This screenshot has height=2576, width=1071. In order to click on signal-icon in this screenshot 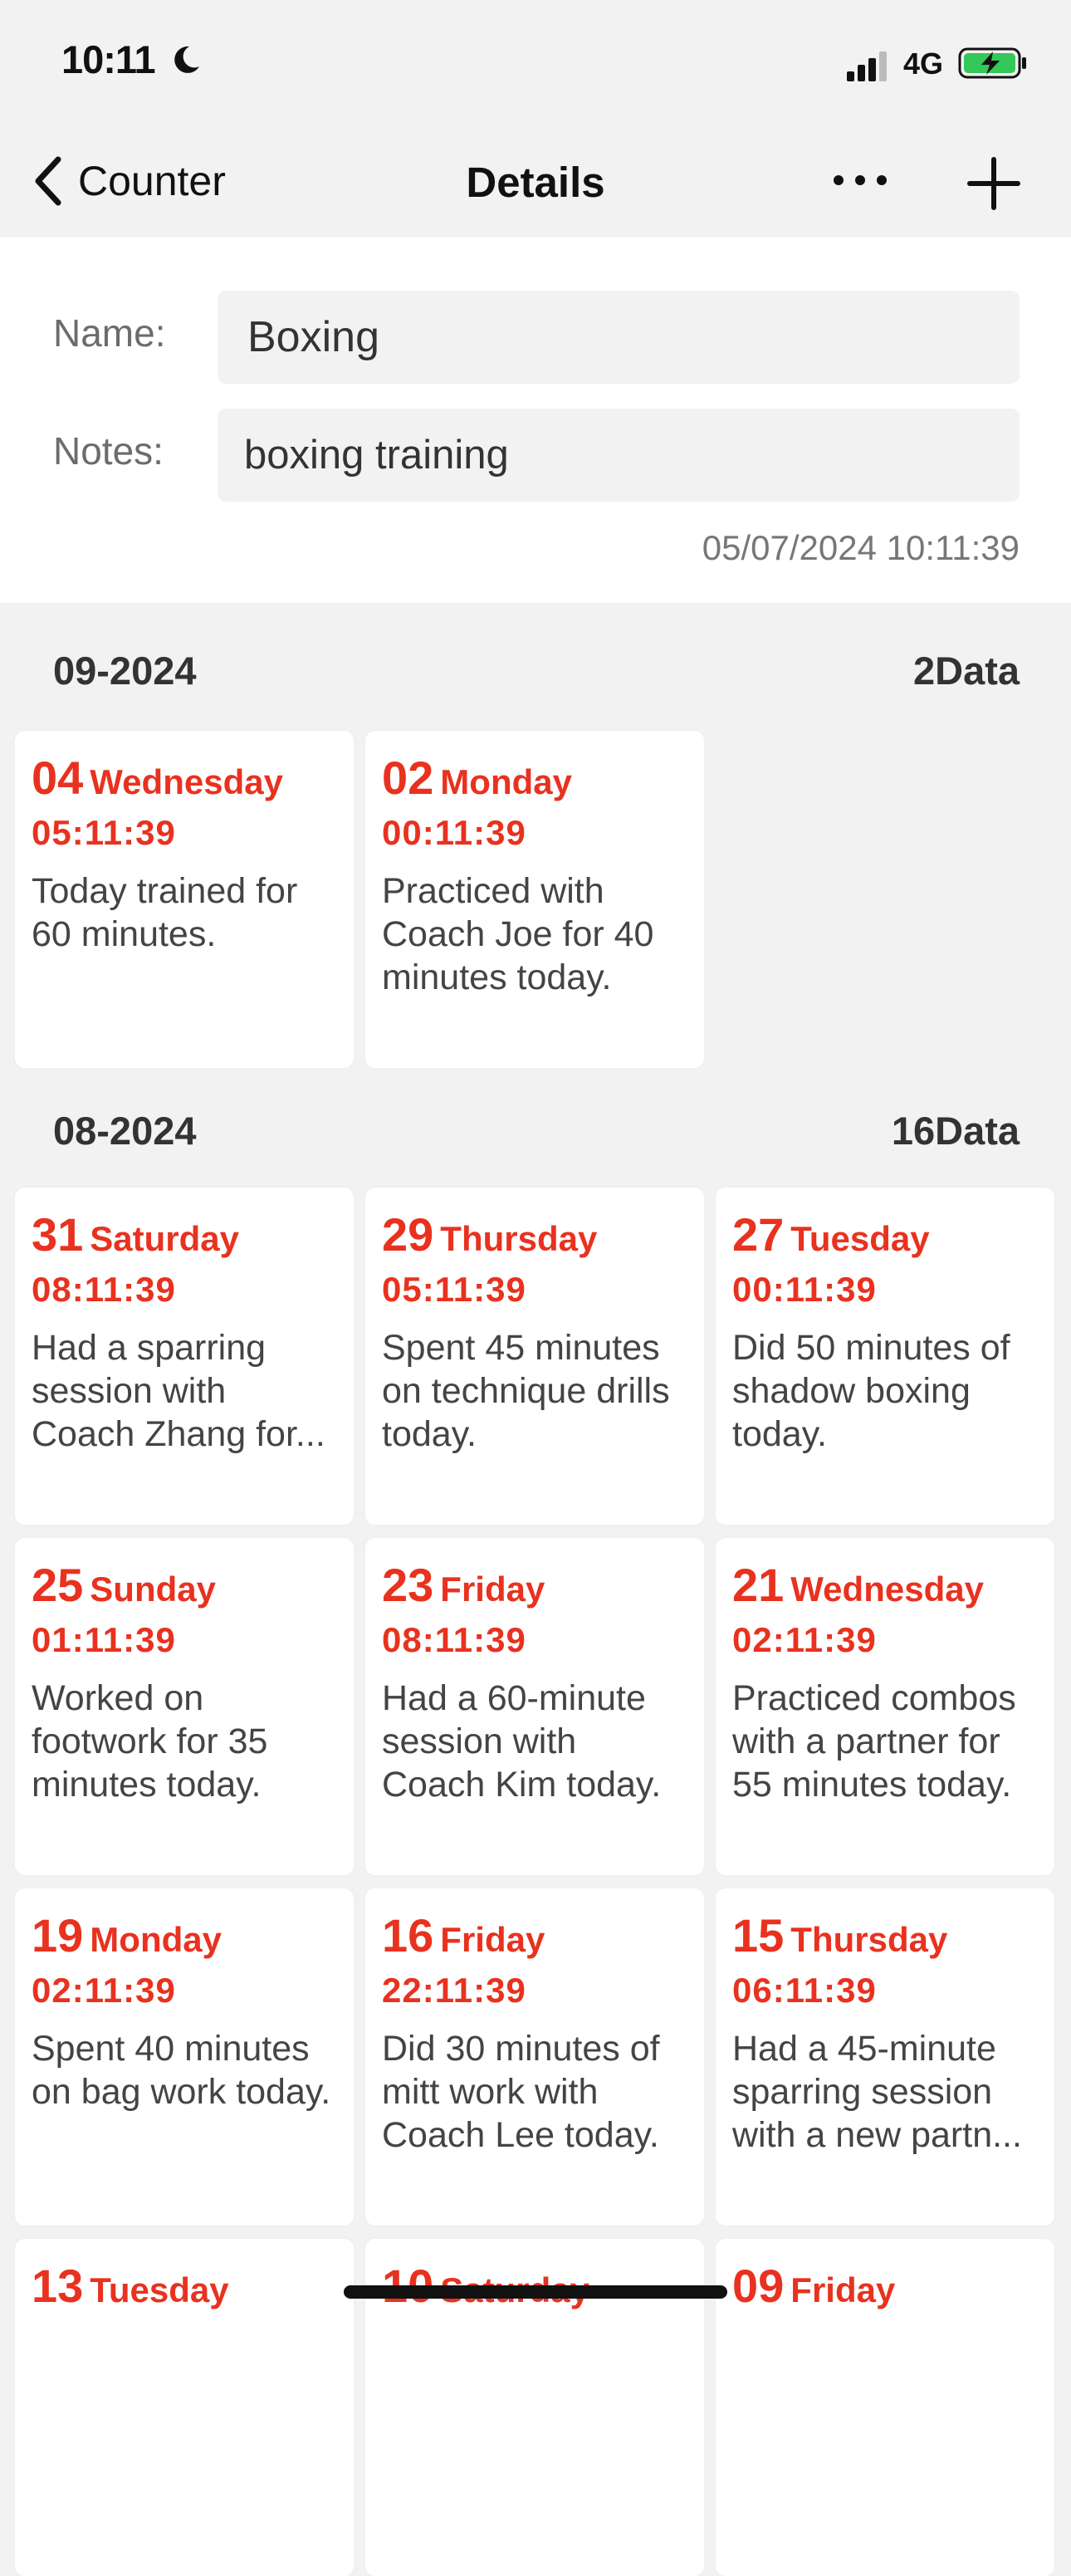, I will do `click(867, 66)`.